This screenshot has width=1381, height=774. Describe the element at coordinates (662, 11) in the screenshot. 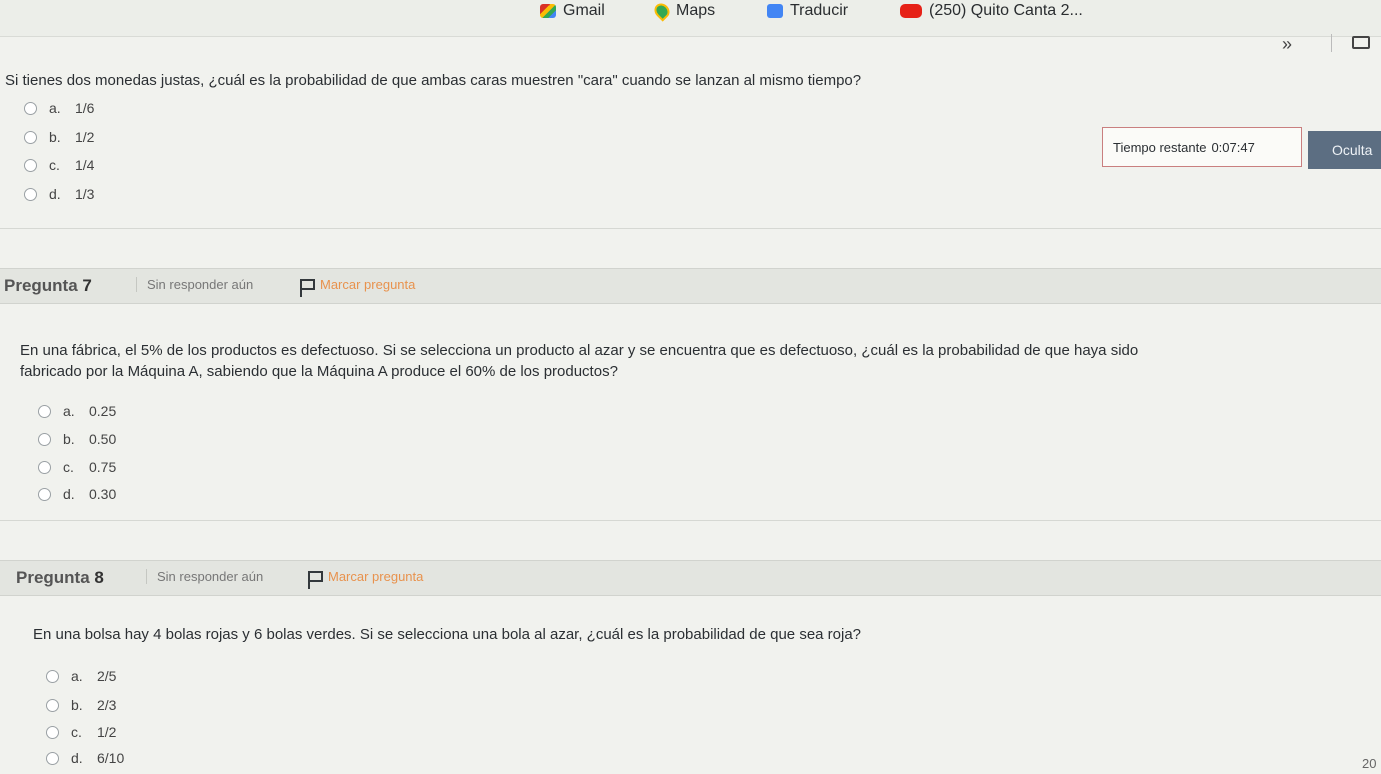

I see `maps-icon` at that location.